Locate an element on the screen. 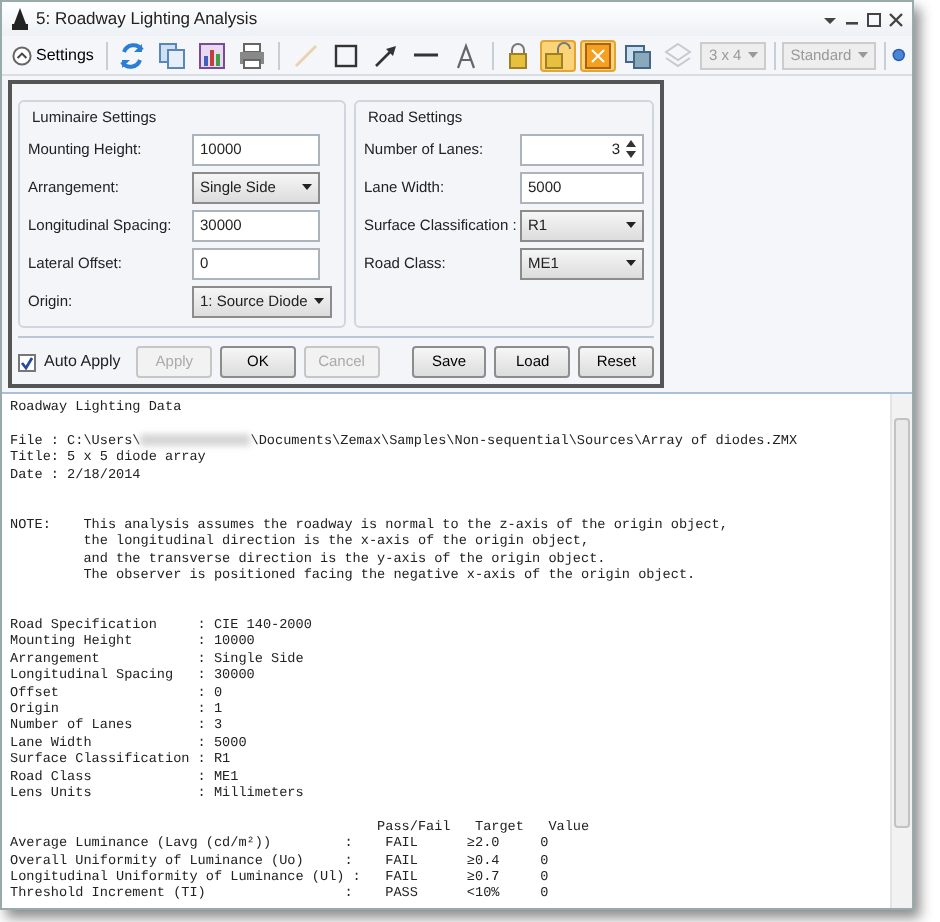 Image resolution: width=940 pixels, height=922 pixels. arrow-icon is located at coordinates (385, 55).